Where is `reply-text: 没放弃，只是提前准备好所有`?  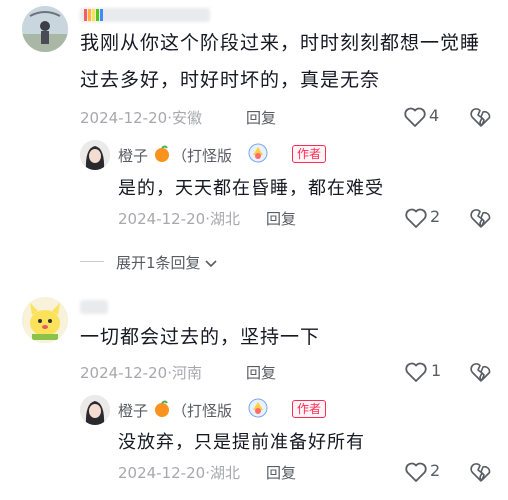 reply-text: 没放弃，只是提前准备好所有 is located at coordinates (241, 442).